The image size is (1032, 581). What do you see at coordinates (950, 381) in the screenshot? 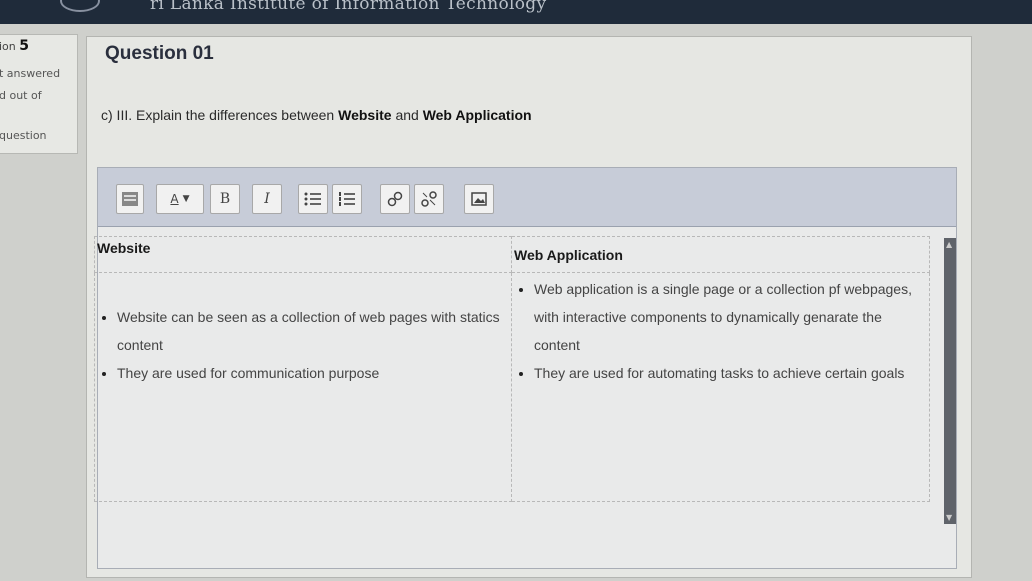
I see `editor-scrollbar: ▲ ▼` at bounding box center [950, 381].